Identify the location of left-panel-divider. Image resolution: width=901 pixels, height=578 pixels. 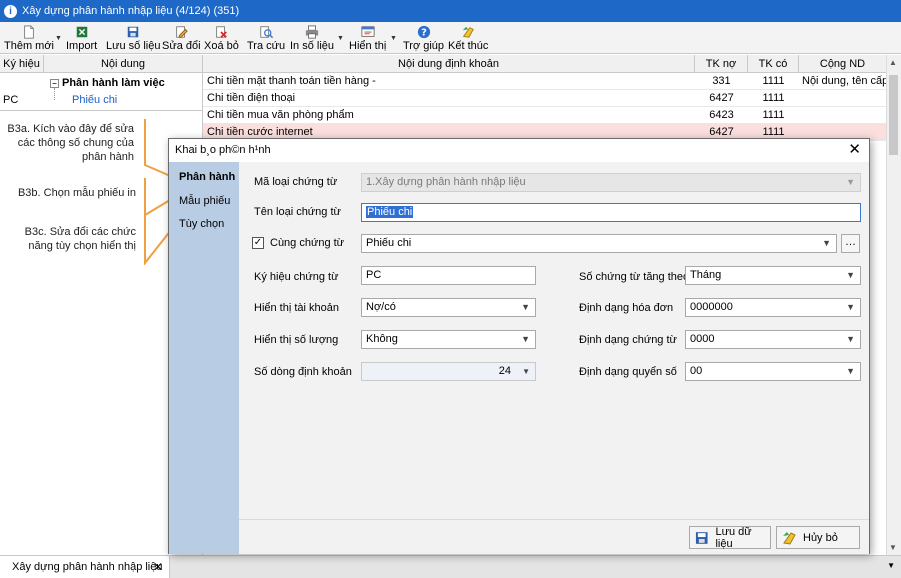
(101, 110).